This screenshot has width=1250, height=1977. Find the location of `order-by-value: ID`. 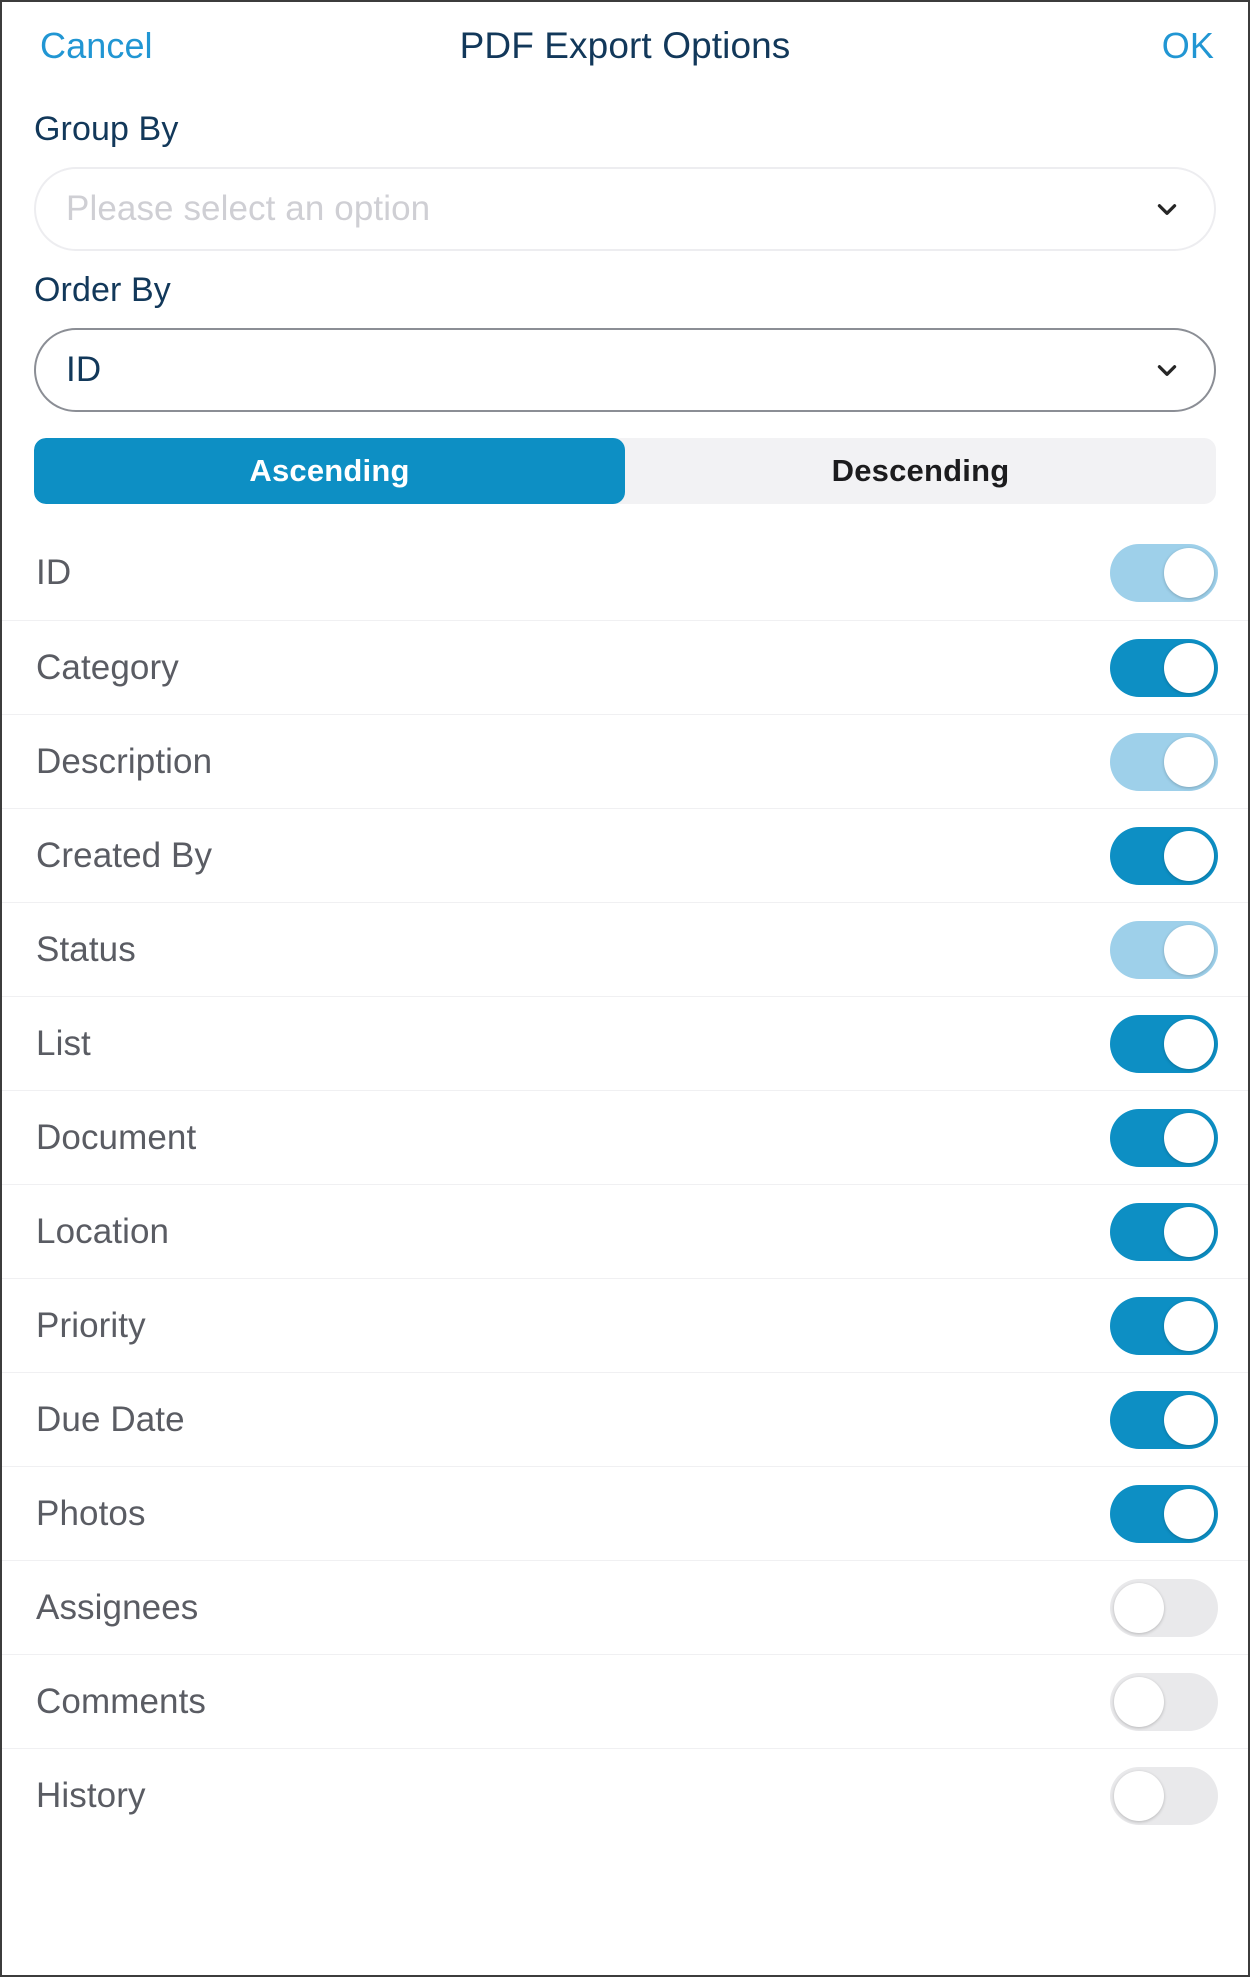

order-by-value: ID is located at coordinates (84, 369).